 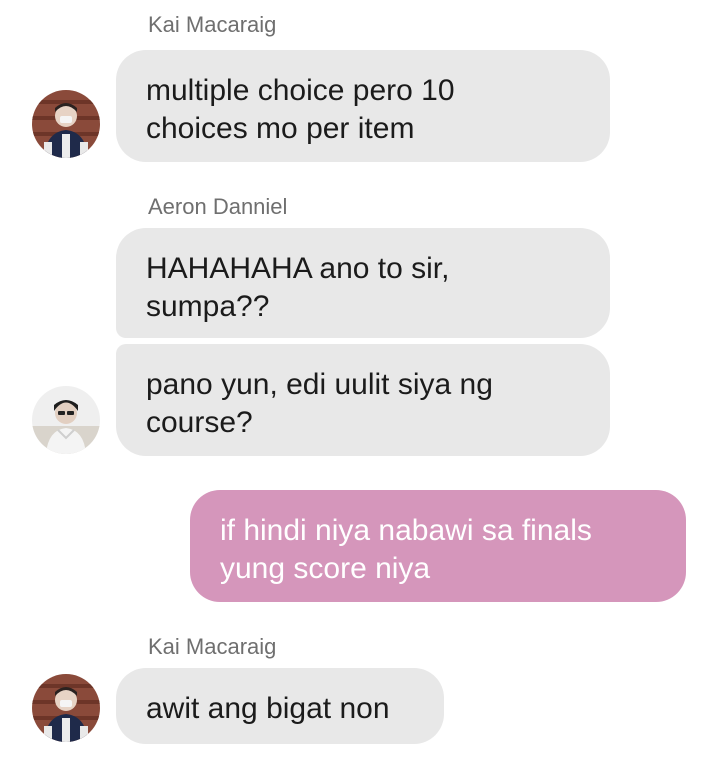 I want to click on message-text-line: pano yun, edi uulit siya ng, so click(x=319, y=384).